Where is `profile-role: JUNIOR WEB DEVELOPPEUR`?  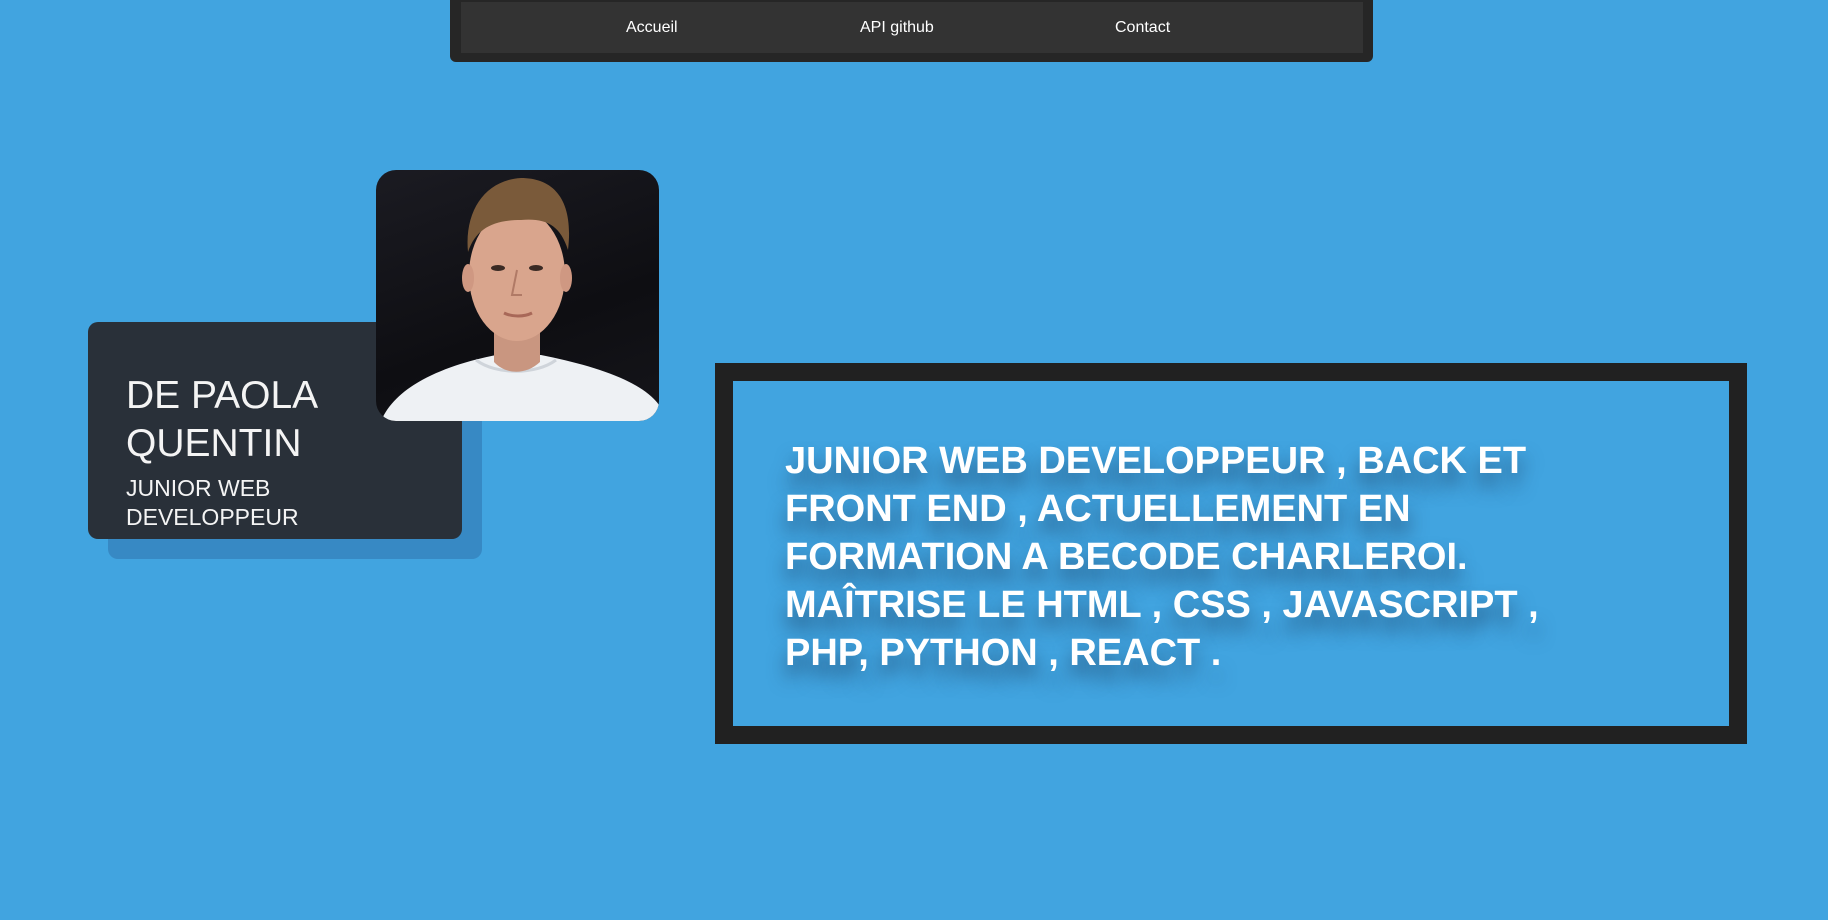 profile-role: JUNIOR WEB DEVELOPPEUR is located at coordinates (212, 502).